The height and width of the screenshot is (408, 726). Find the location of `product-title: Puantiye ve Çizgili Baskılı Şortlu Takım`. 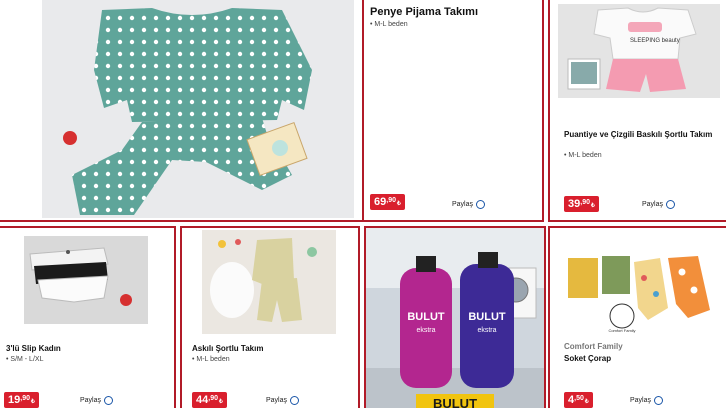

product-title: Puantiye ve Çizgili Baskılı Şortlu Takım is located at coordinates (638, 134).